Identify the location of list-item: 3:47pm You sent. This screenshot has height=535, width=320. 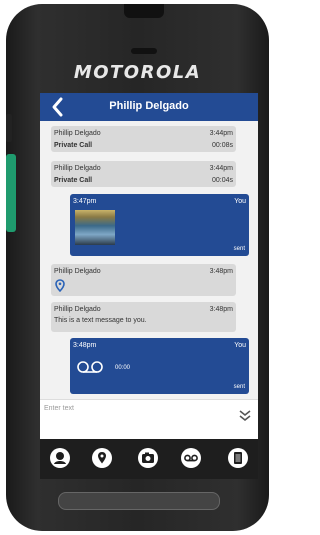
(159, 225).